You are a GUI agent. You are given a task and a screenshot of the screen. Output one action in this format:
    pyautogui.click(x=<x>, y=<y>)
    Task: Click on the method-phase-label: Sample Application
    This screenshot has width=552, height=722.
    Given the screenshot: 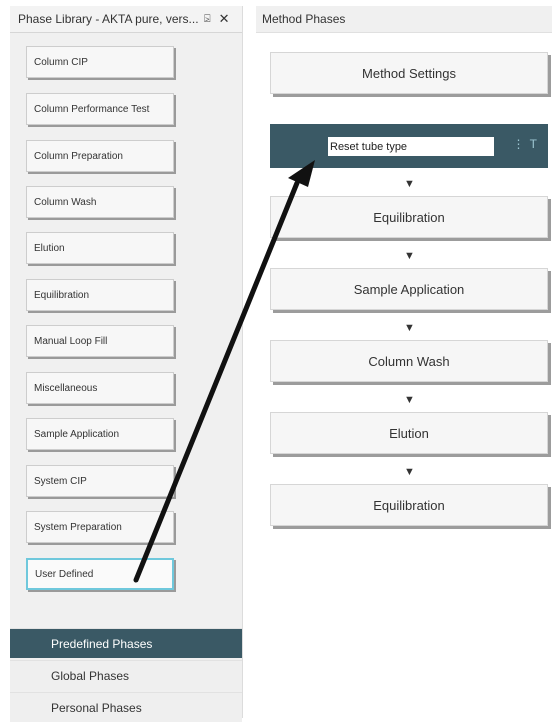 What is the action you would take?
    pyautogui.click(x=409, y=289)
    